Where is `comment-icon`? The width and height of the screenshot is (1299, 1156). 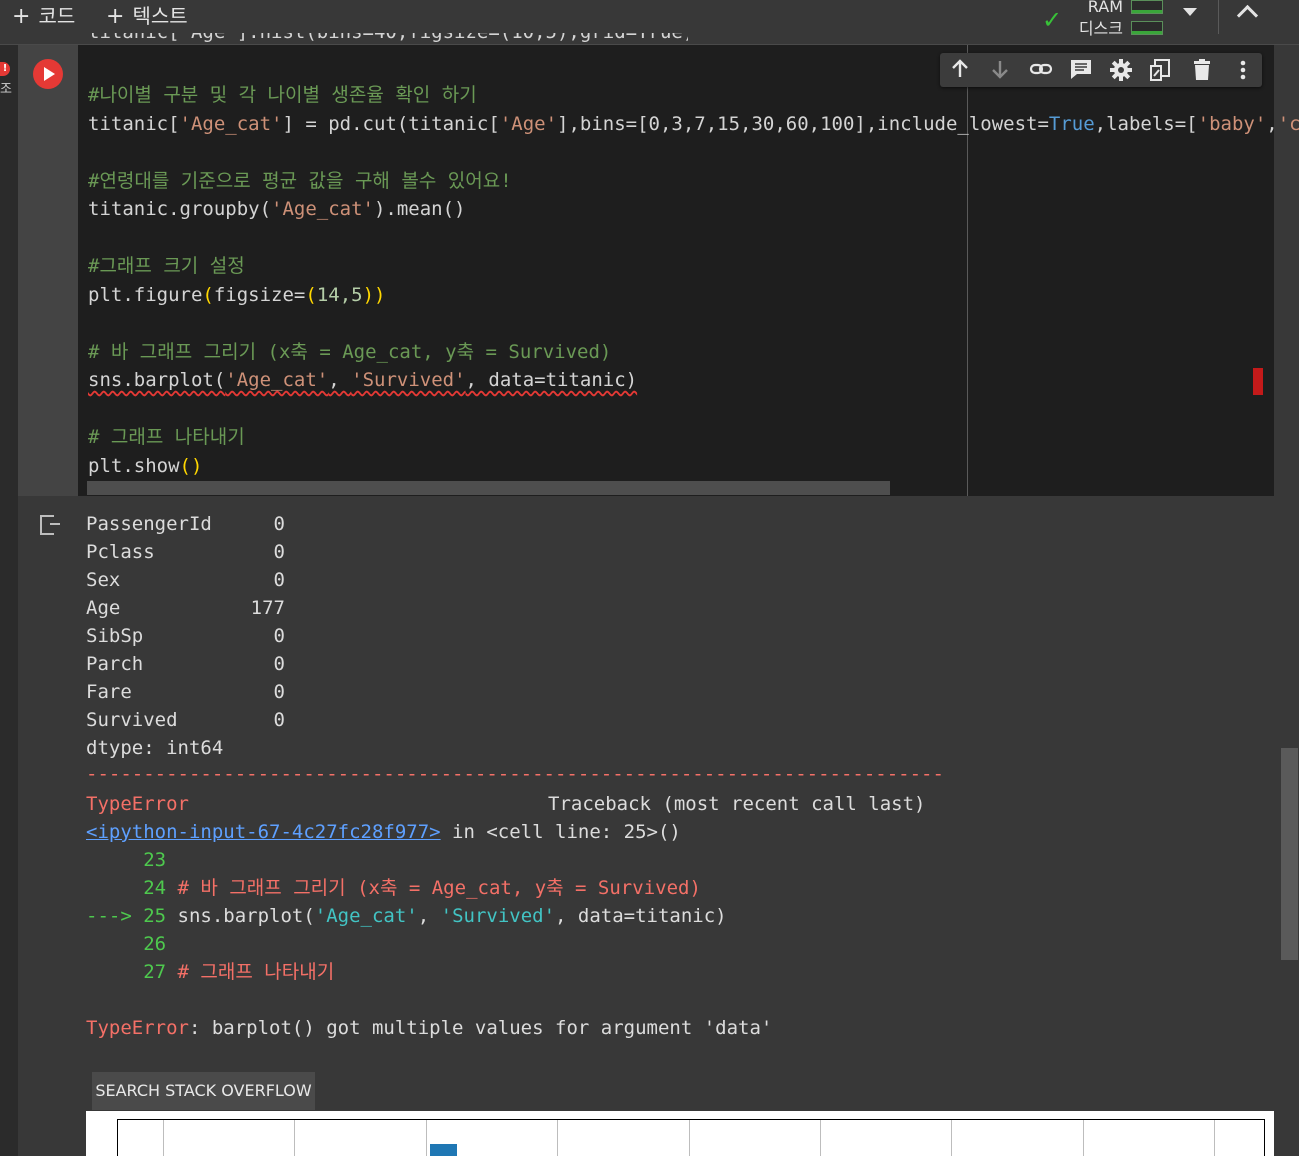 comment-icon is located at coordinates (1081, 70).